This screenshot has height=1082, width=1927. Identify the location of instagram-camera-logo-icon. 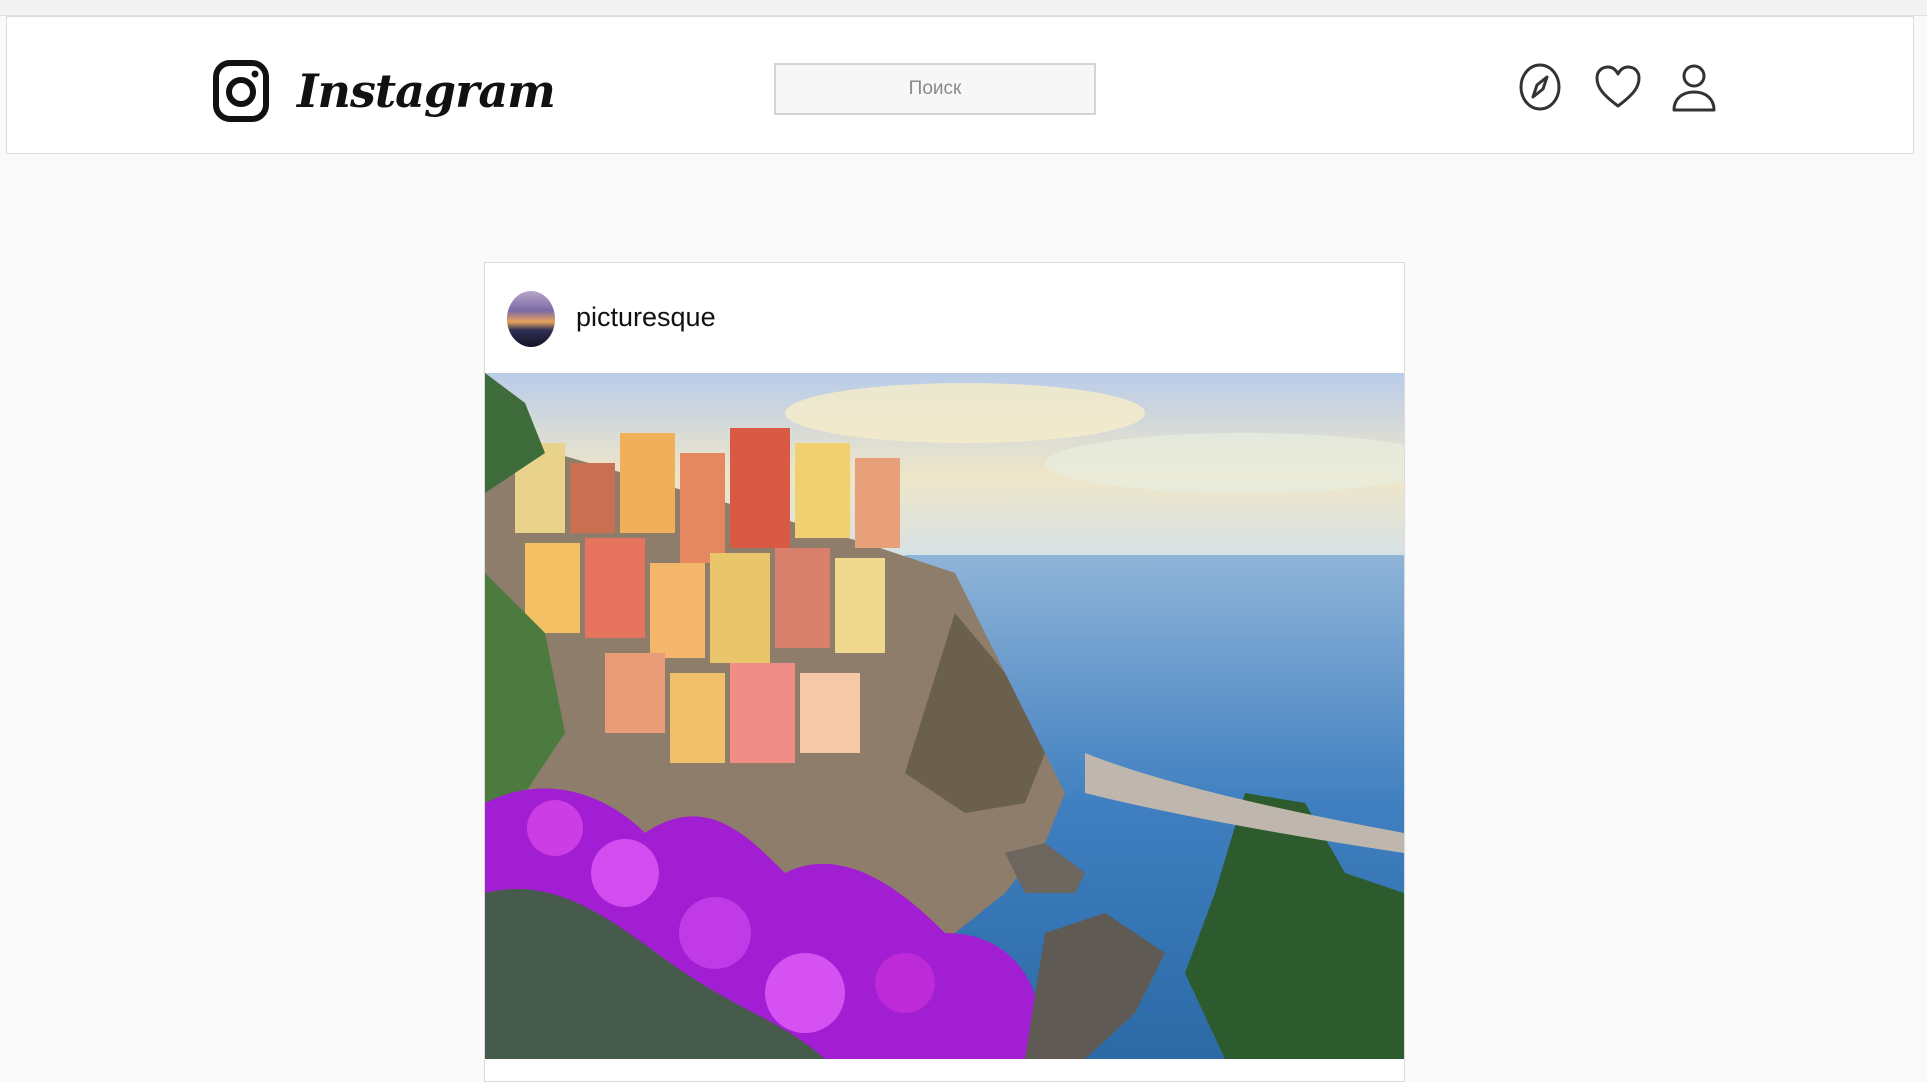
(241, 91).